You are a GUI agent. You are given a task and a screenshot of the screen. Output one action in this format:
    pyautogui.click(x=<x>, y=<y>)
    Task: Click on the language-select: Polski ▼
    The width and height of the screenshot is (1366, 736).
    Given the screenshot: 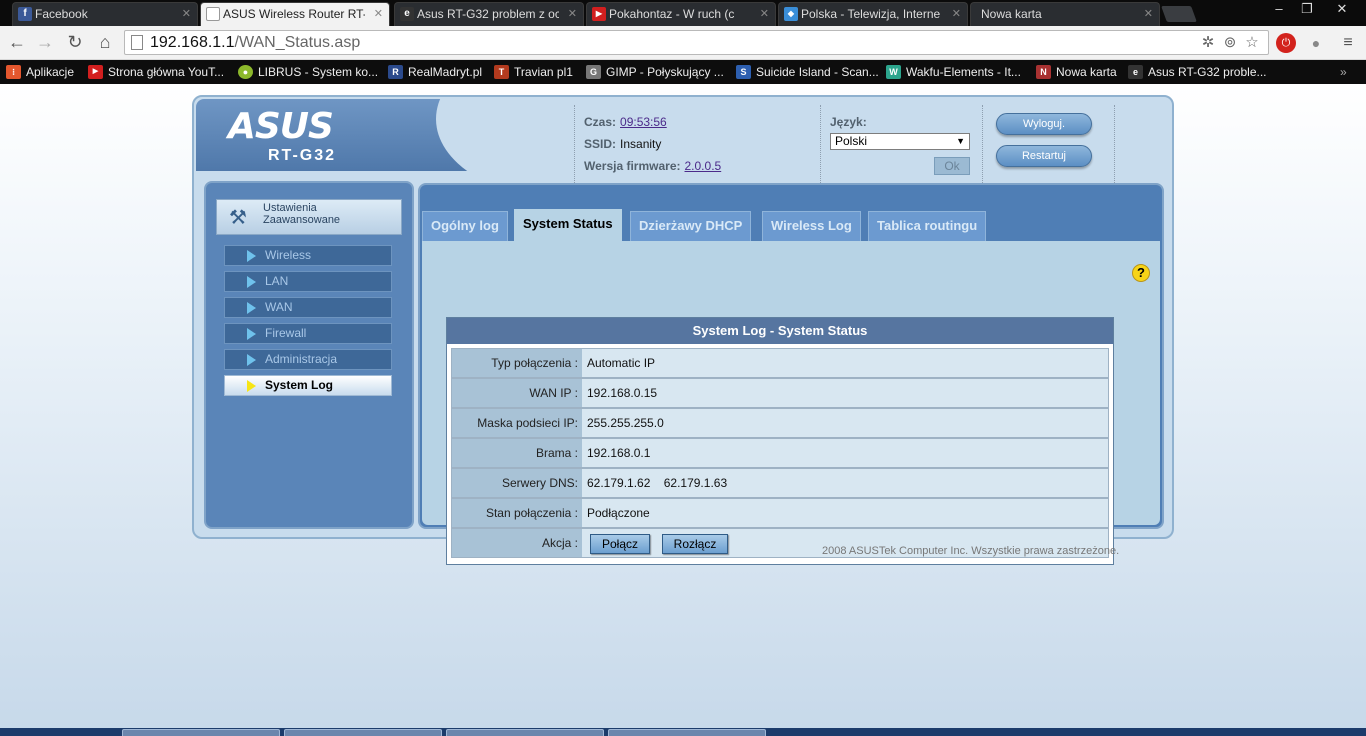 What is the action you would take?
    pyautogui.click(x=900, y=141)
    